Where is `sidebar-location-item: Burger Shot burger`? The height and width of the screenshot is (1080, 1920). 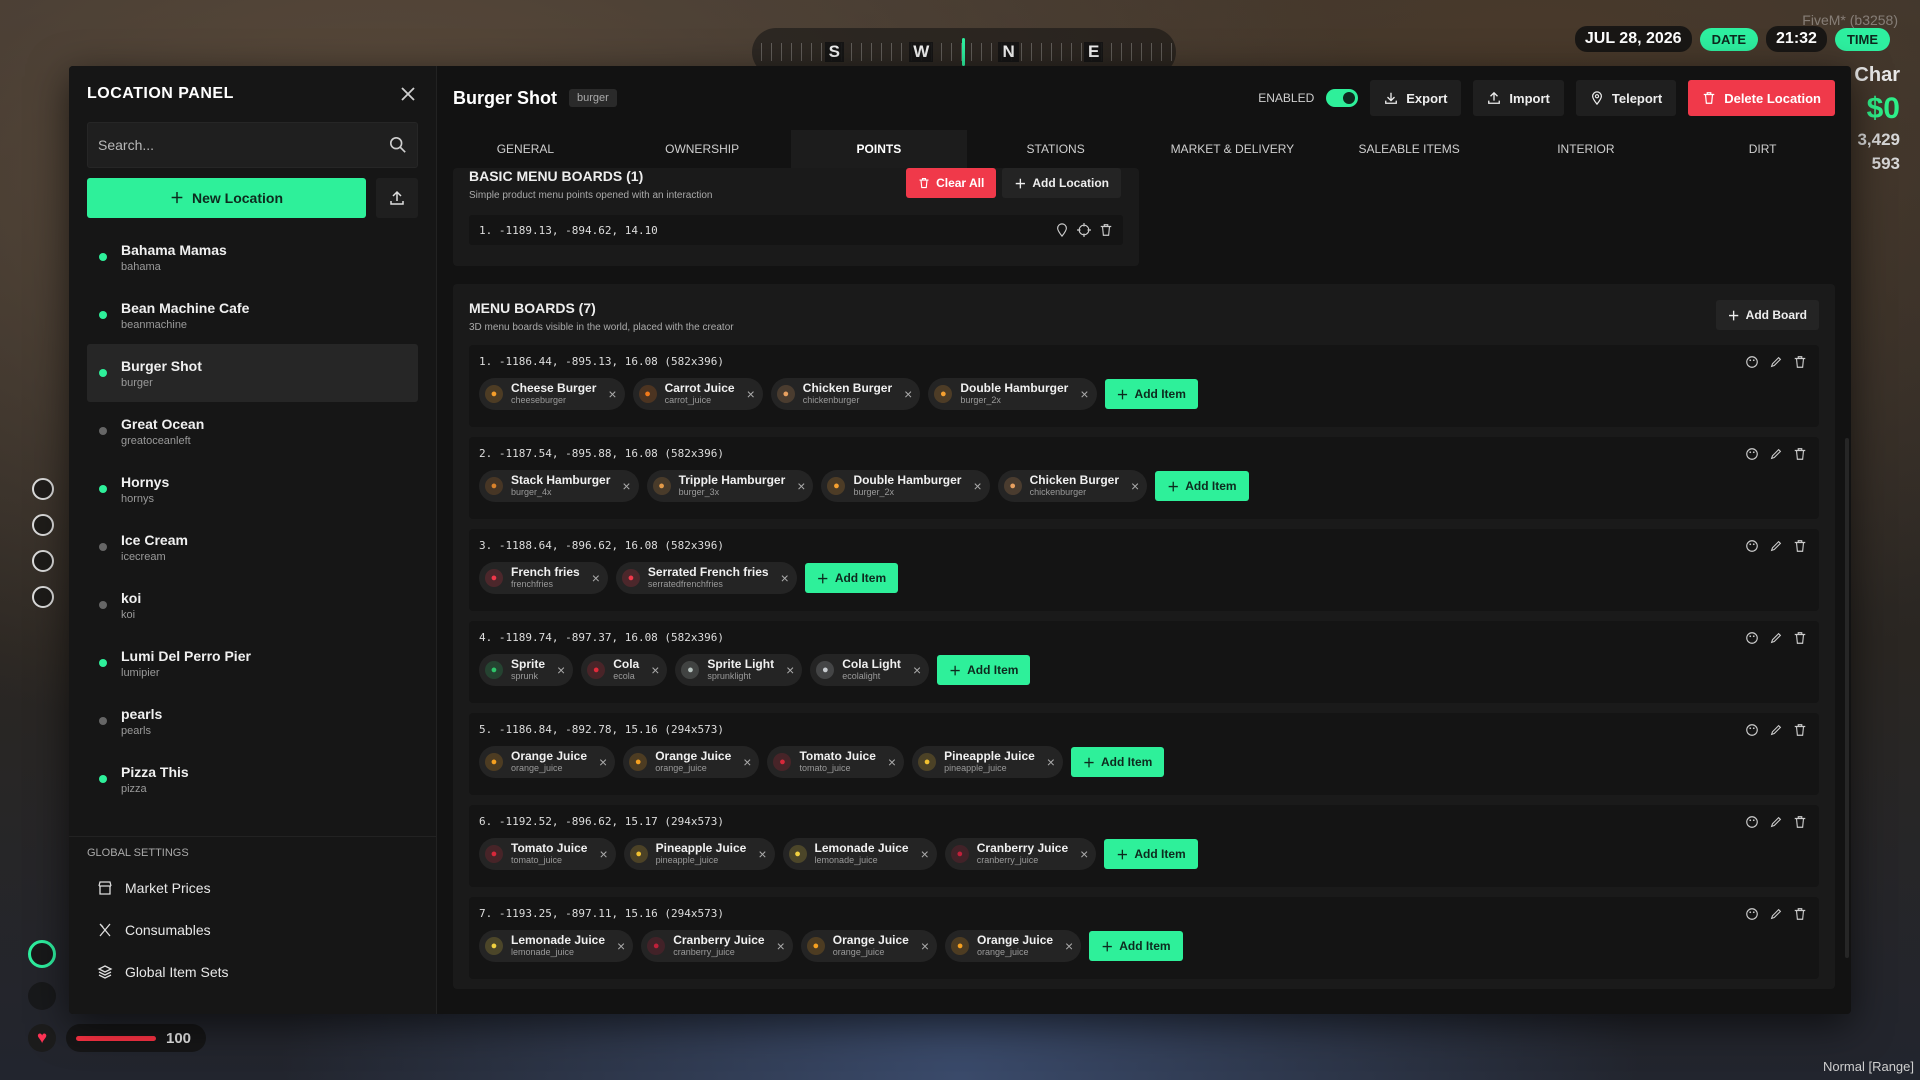
sidebar-location-item: Burger Shot burger is located at coordinates (252, 373).